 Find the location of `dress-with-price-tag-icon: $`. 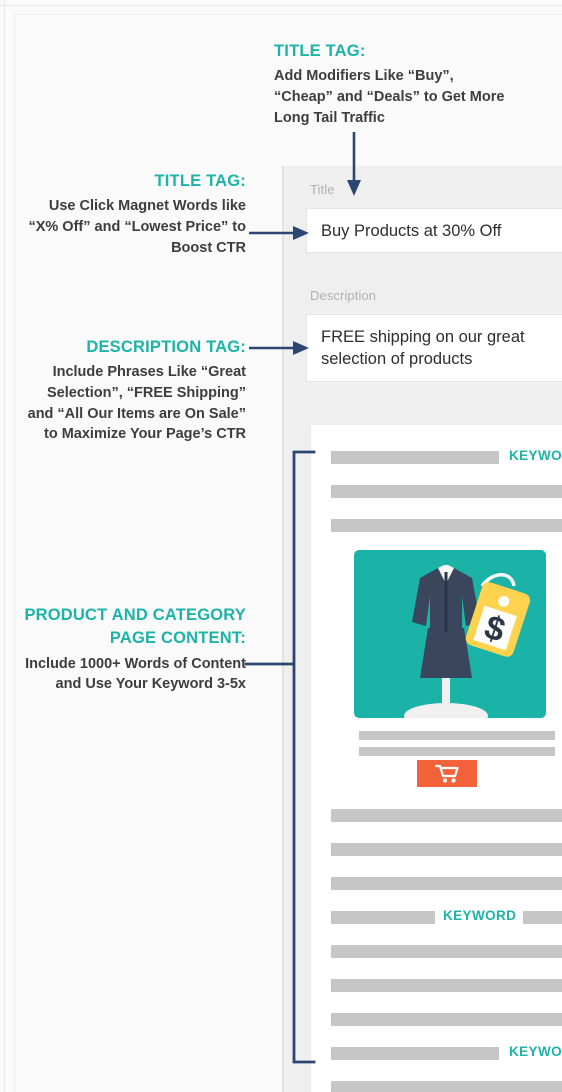

dress-with-price-tag-icon: $ is located at coordinates (467, 641).